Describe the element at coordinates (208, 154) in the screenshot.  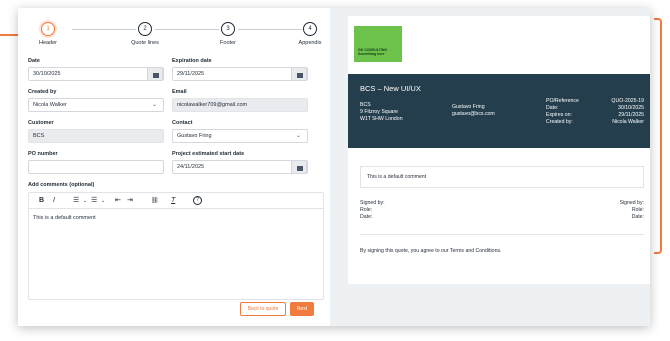
I see `start-date-label: Project estimated start date` at that location.